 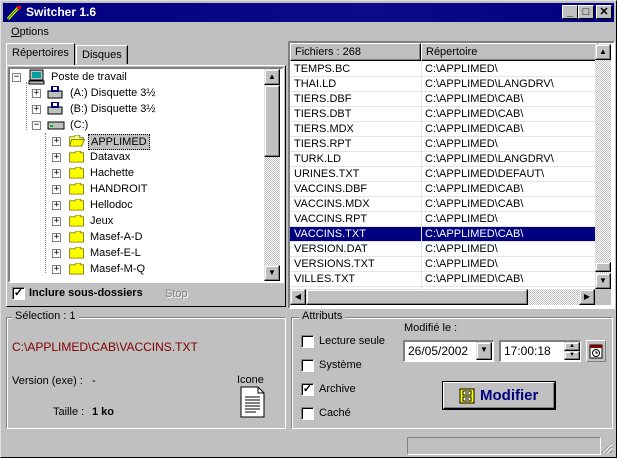 What do you see at coordinates (527, 351) in the screenshot?
I see `modified-time-value: 17:00:18` at bounding box center [527, 351].